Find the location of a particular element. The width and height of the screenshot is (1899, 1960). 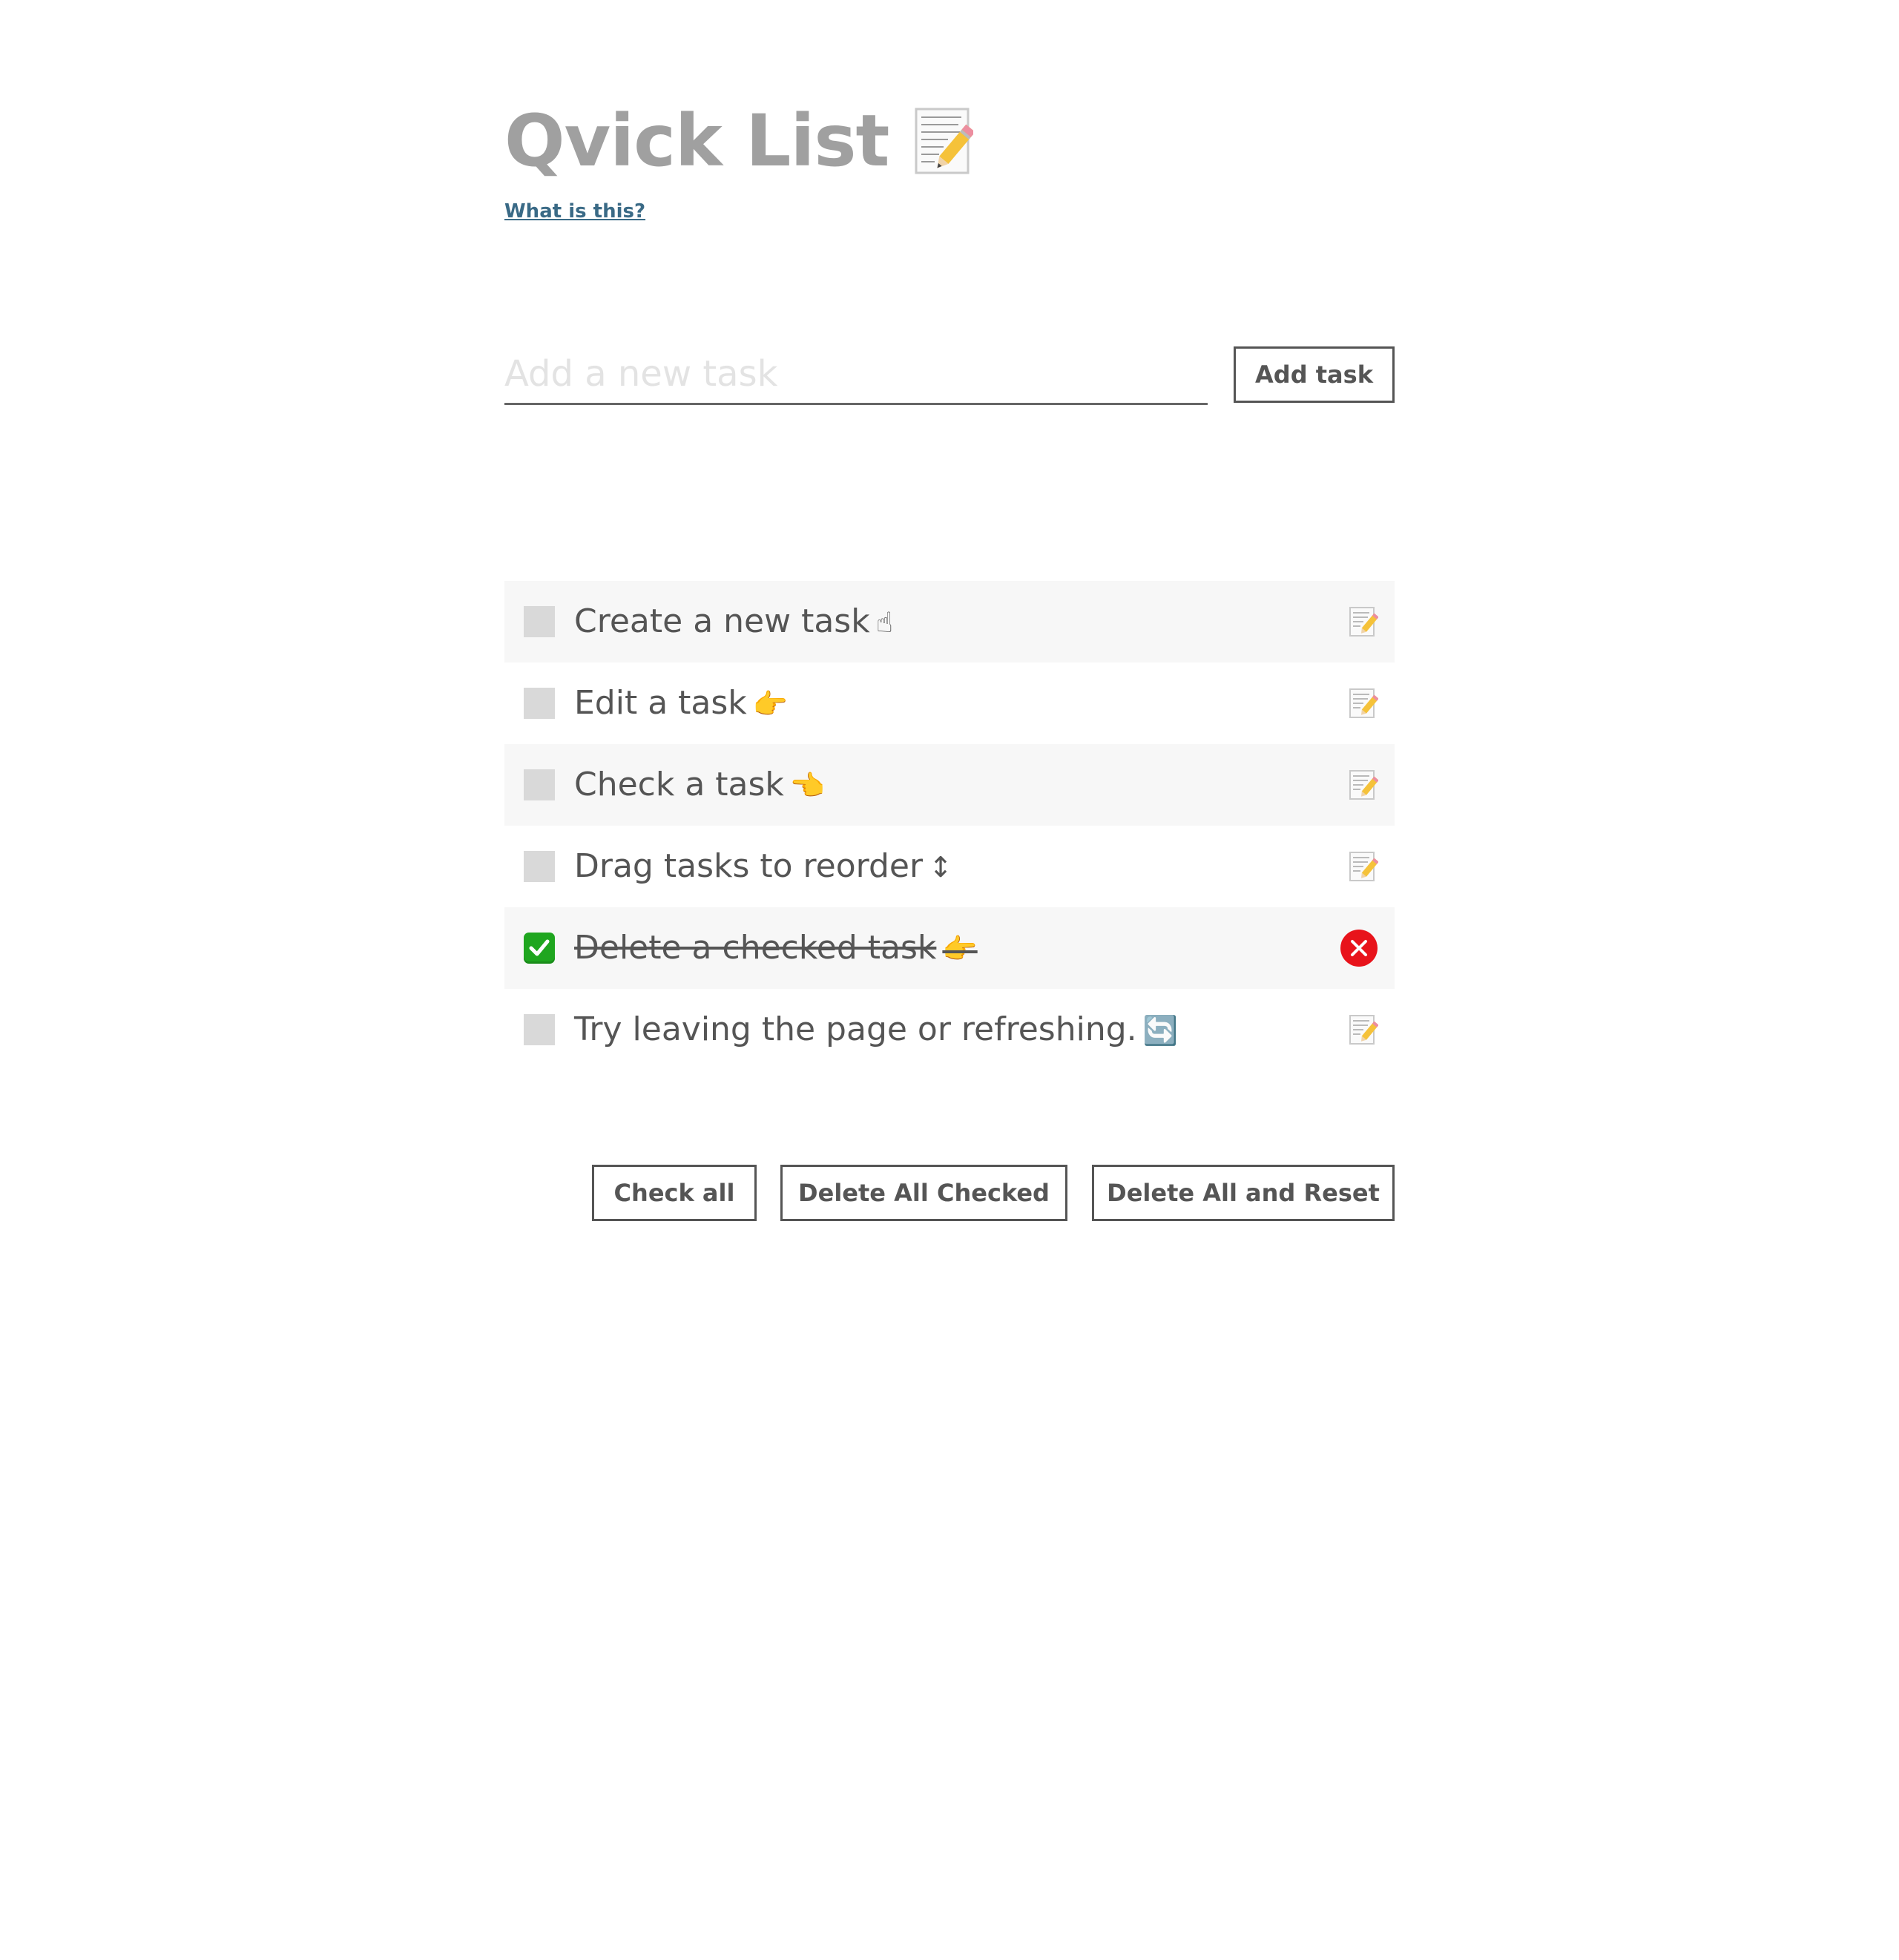

task-label: Edit a task 👉 is located at coordinates (681, 703).